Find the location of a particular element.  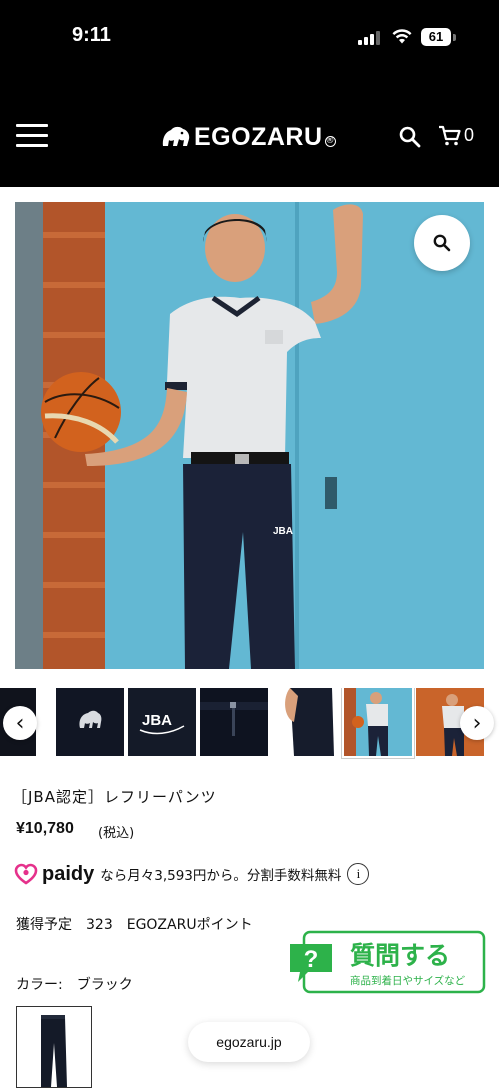

ask-question-subtitle: 商品到着日やサイズなど is located at coordinates (408, 980).